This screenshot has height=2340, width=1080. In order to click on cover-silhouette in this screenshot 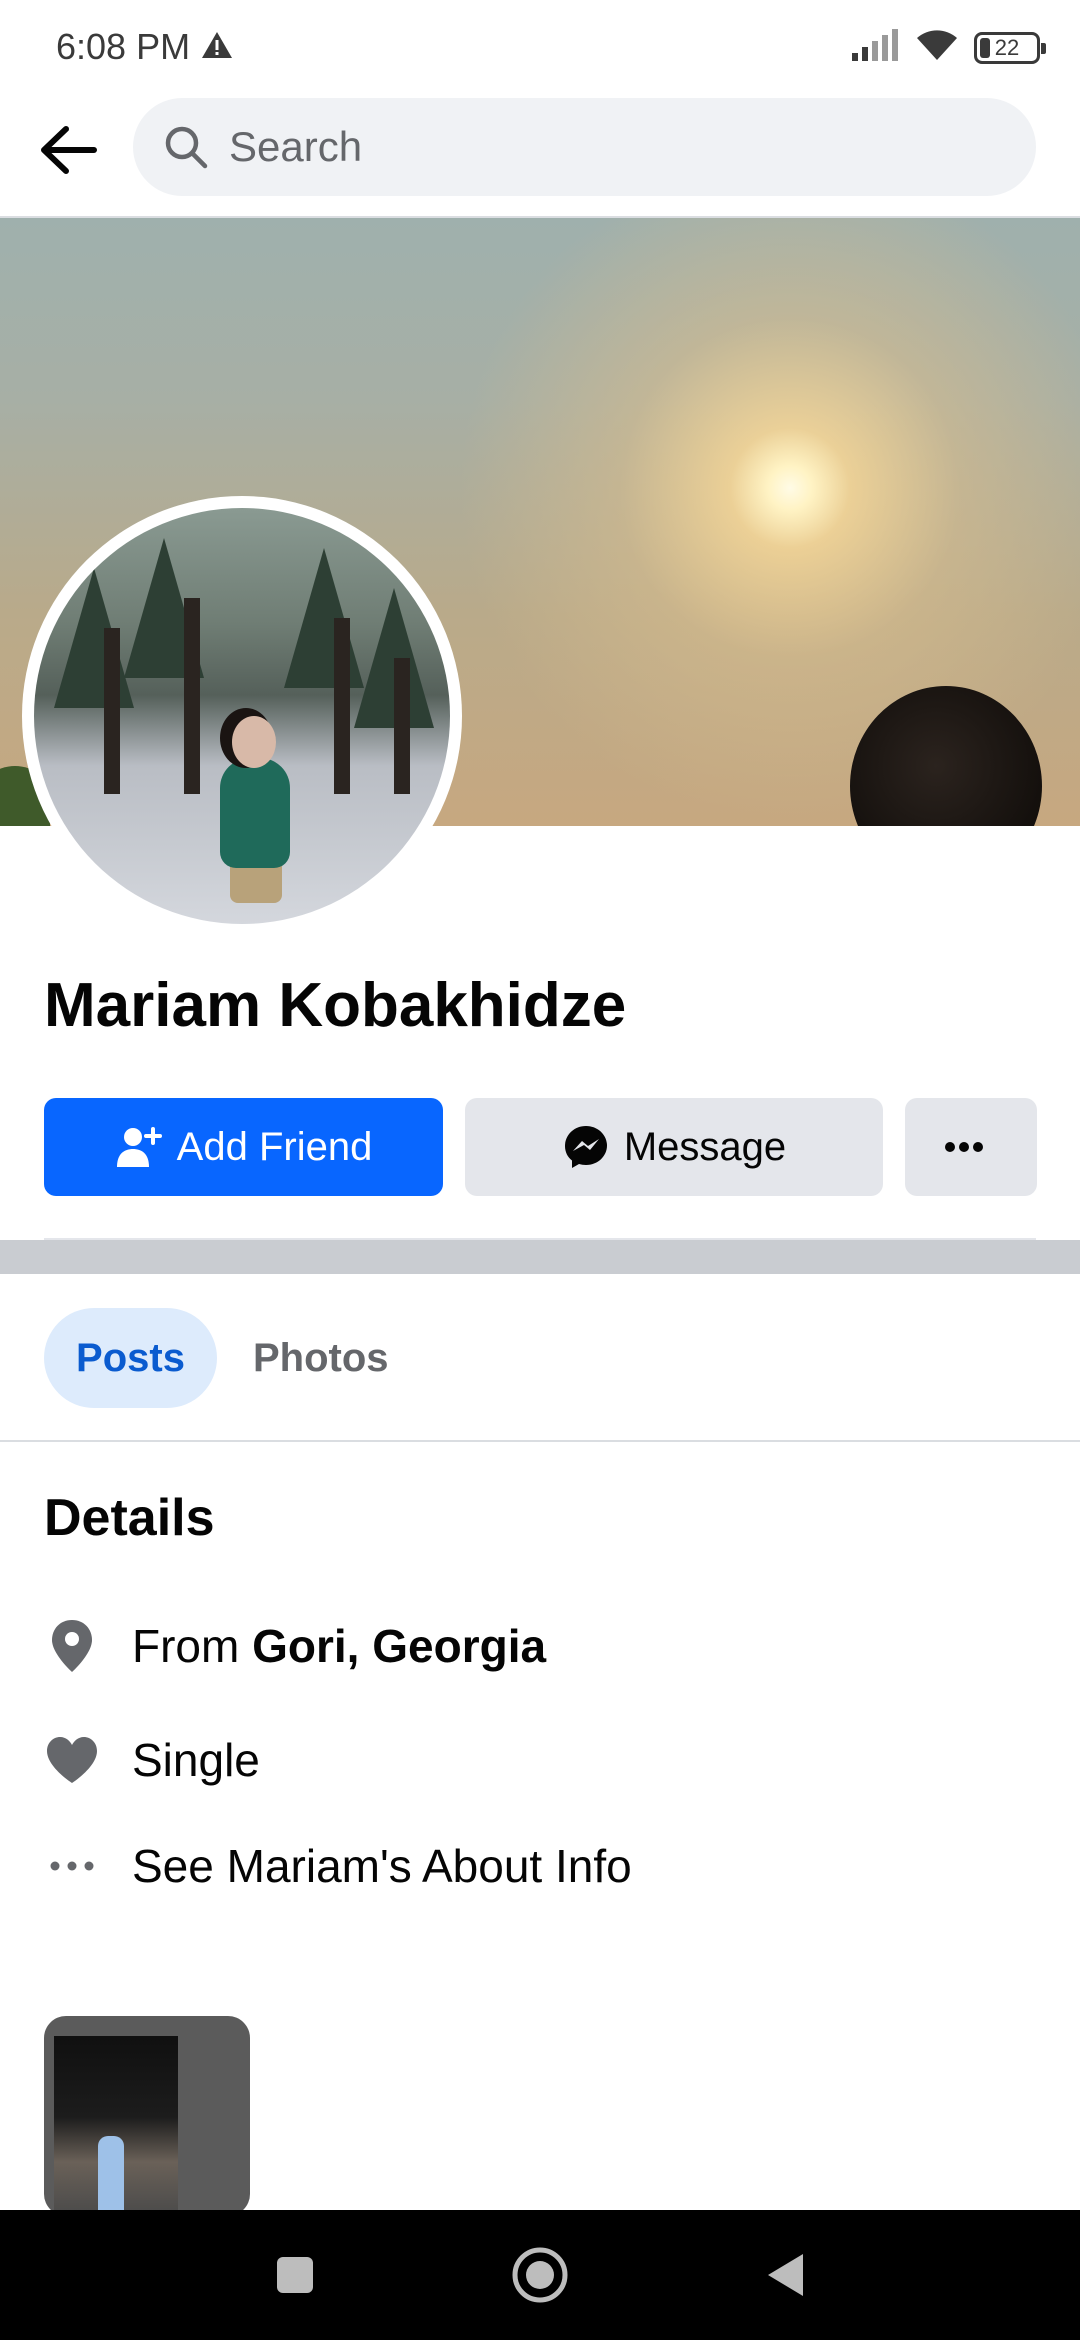, I will do `click(946, 756)`.